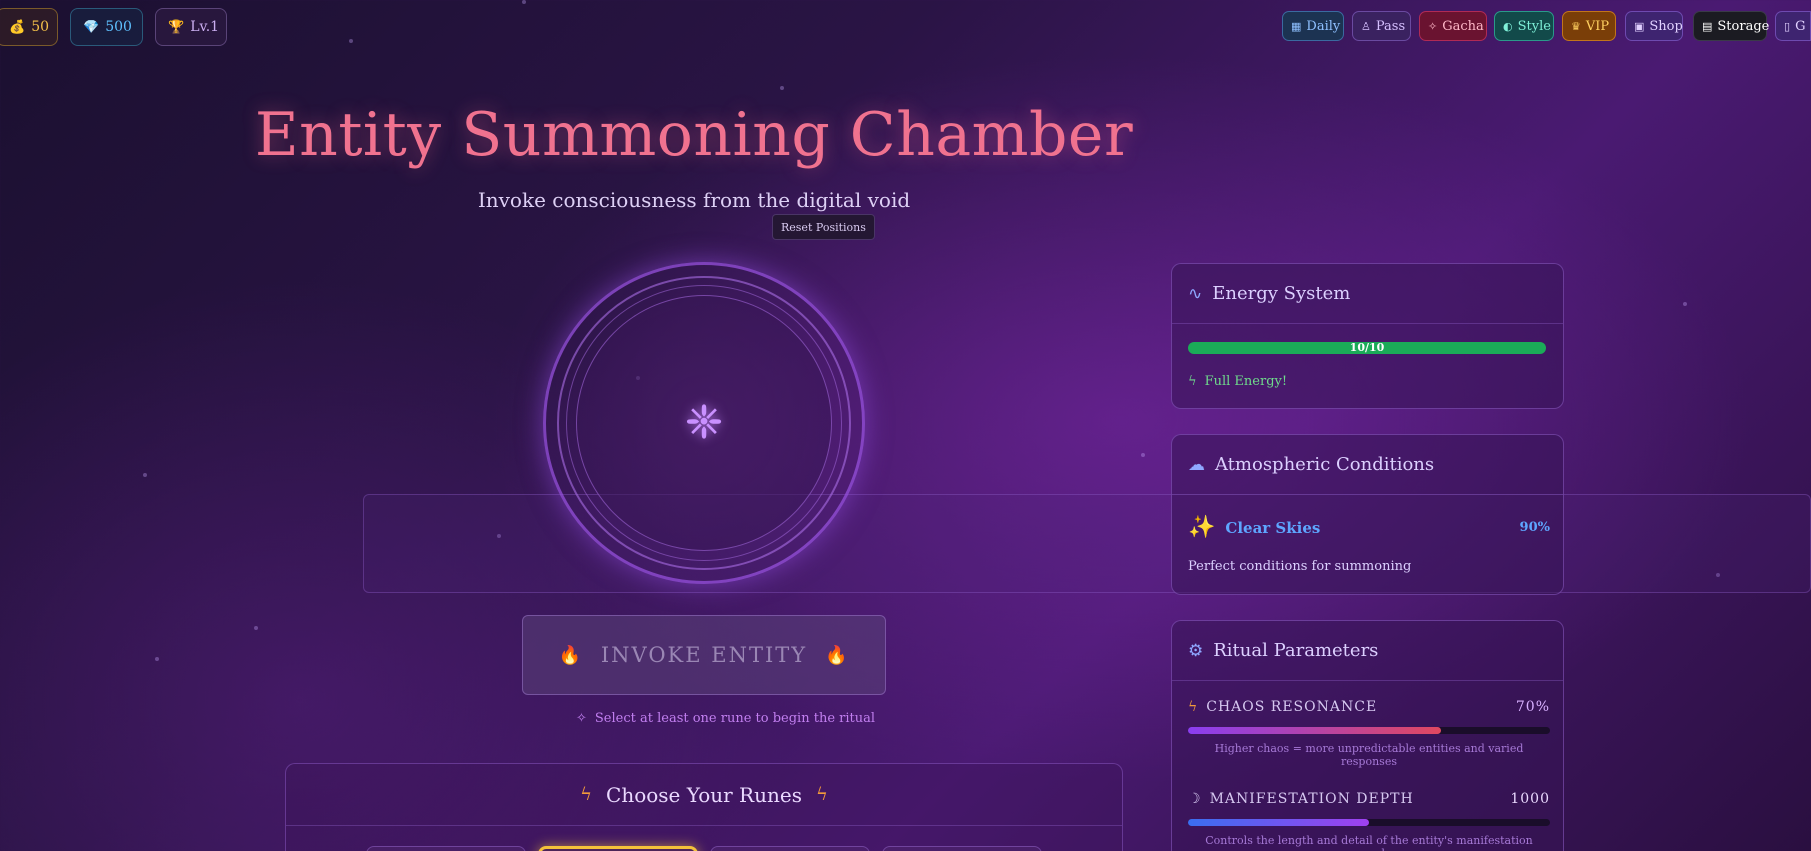 The image size is (1811, 851). What do you see at coordinates (205, 27) in the screenshot?
I see `level-value: Lv.1` at bounding box center [205, 27].